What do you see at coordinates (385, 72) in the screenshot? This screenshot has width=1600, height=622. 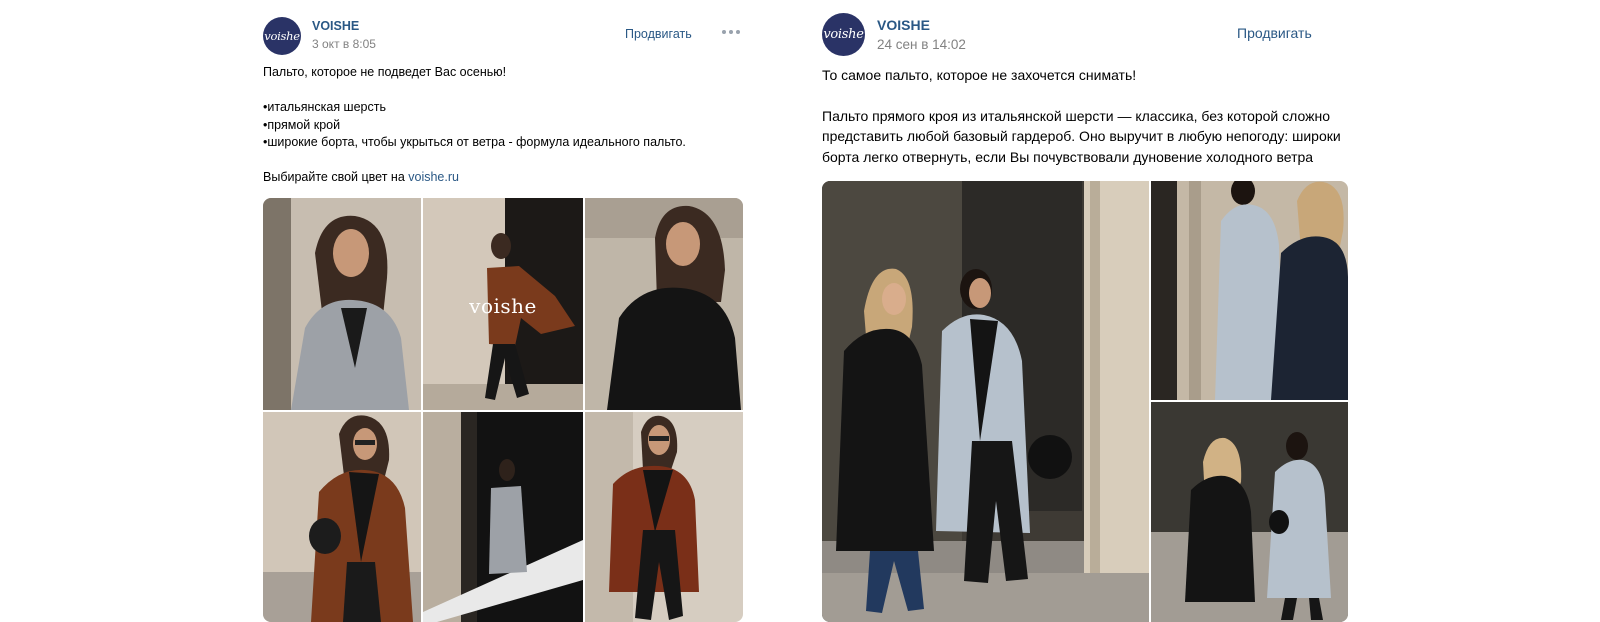 I see `post-text-line: Пальто, которое не подведет Вас осенью!` at bounding box center [385, 72].